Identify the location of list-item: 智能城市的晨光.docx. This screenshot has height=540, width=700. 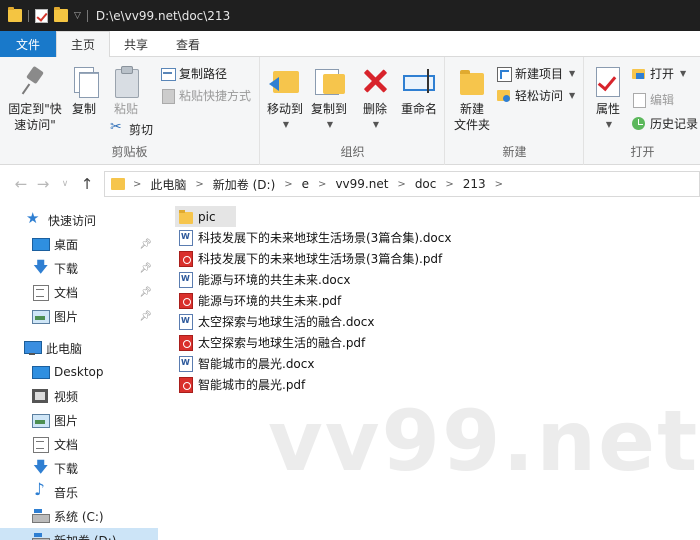
(244, 363).